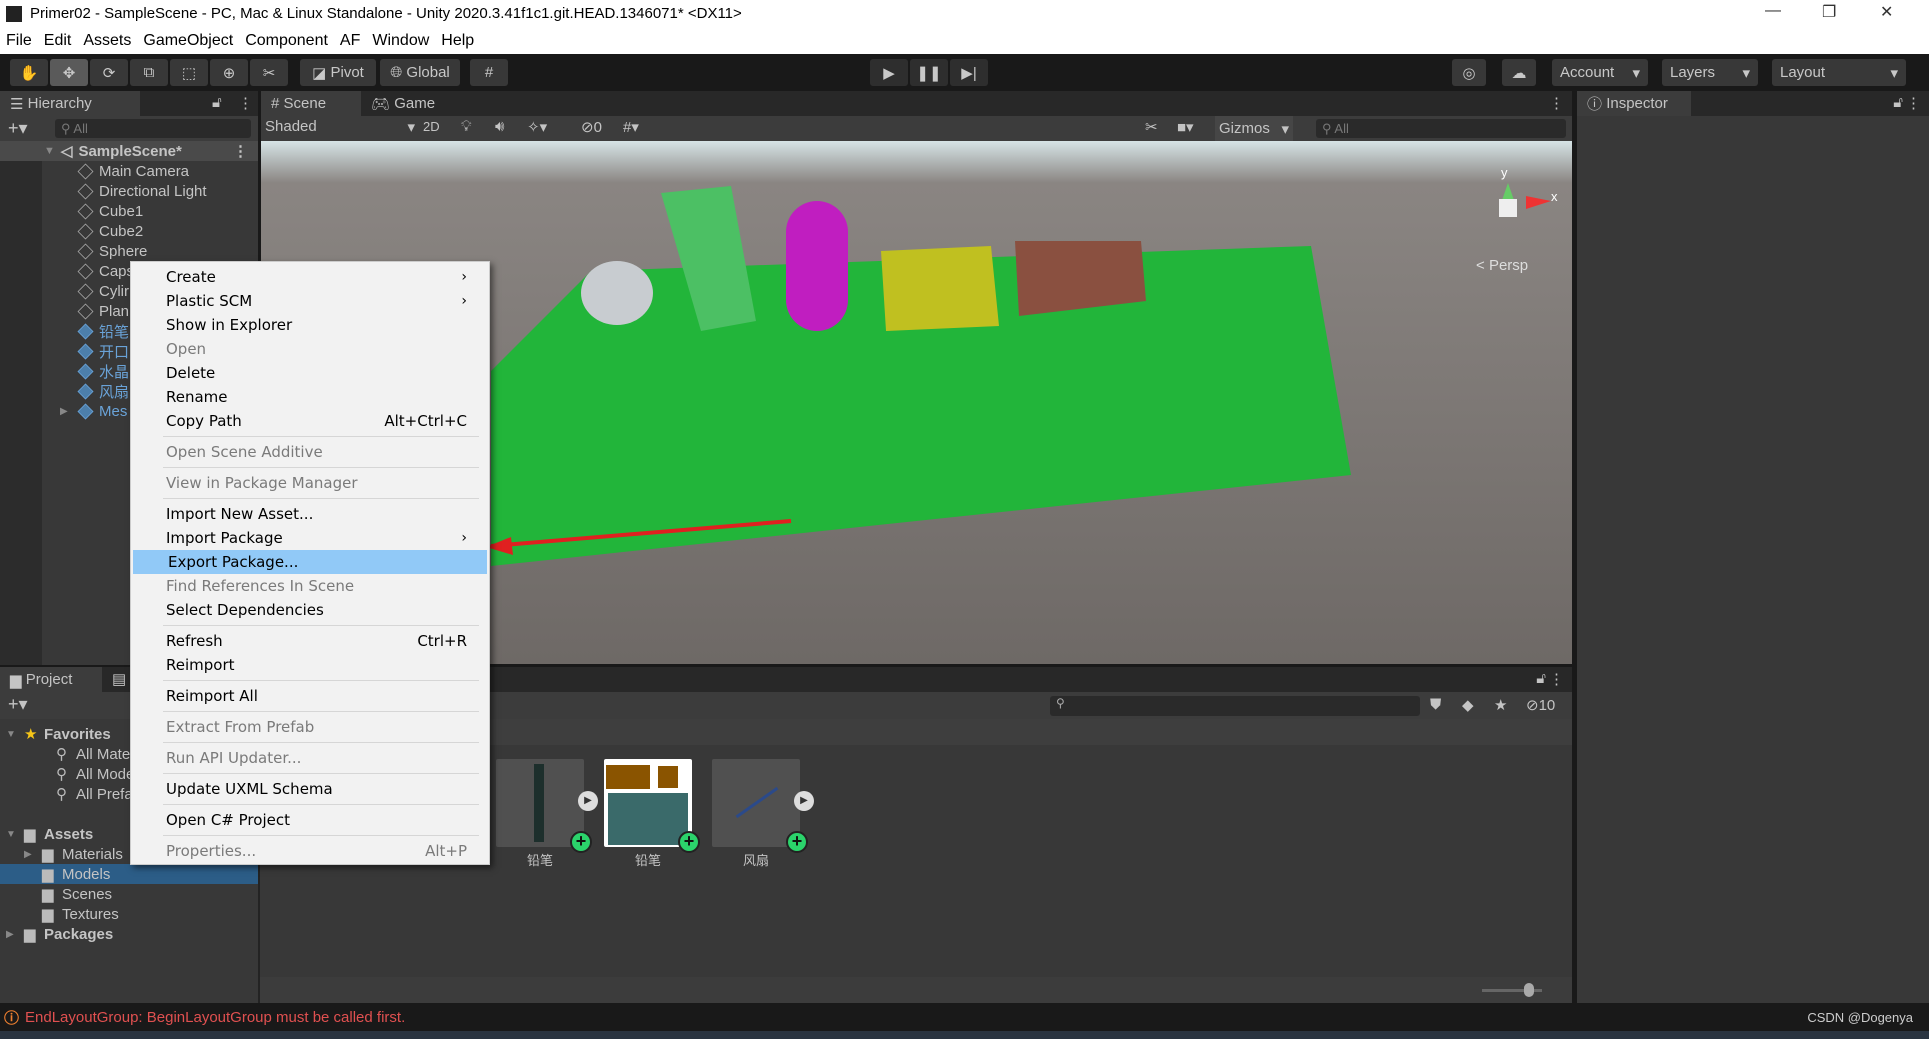 The image size is (1929, 1039). I want to click on shading-dropdown: Shaded ▾, so click(340, 127).